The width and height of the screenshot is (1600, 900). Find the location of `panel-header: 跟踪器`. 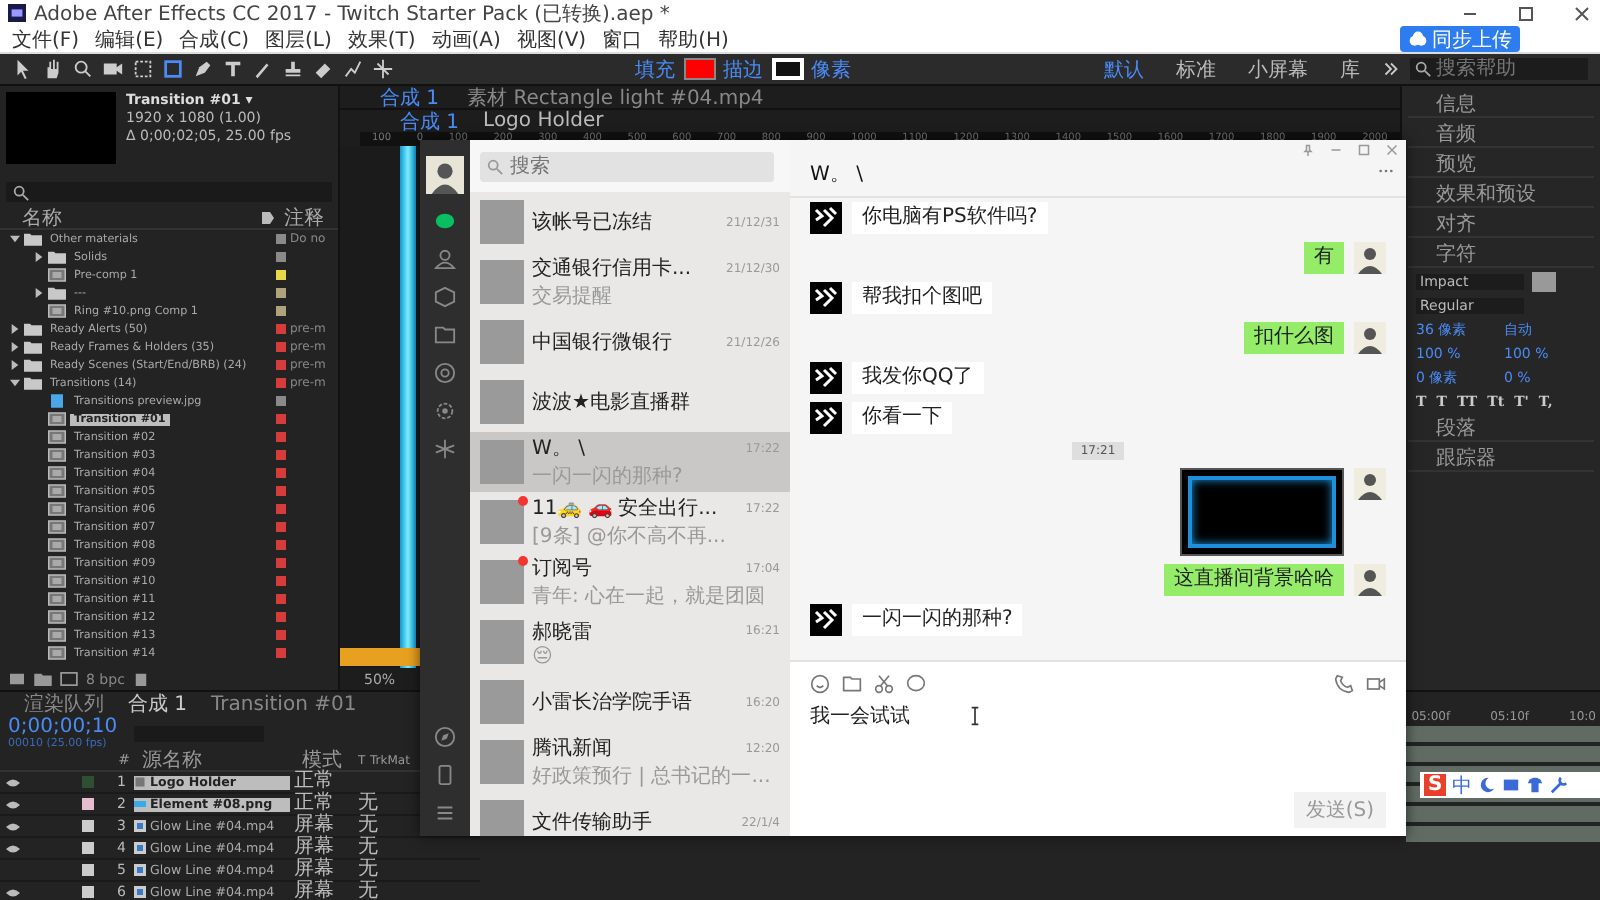

panel-header: 跟踪器 is located at coordinates (1501, 458).